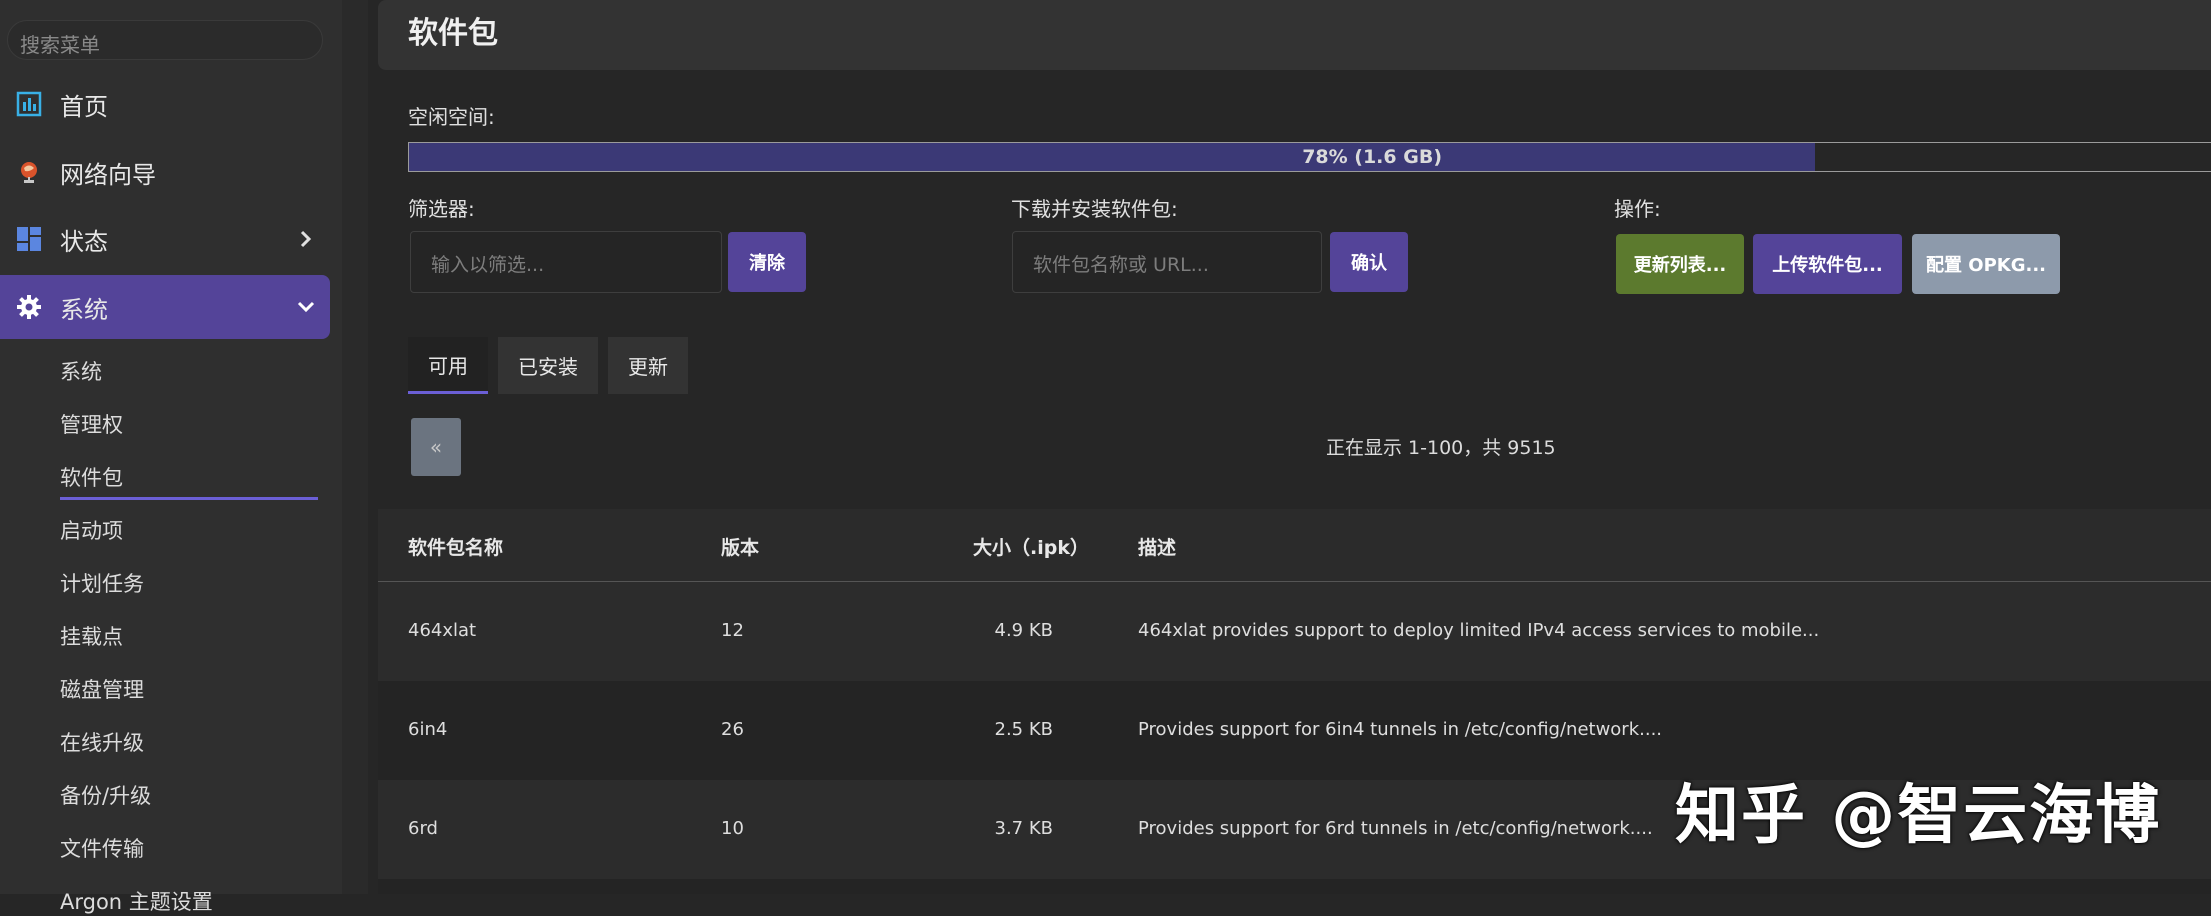  I want to click on free-space-label: 空闲空间:, so click(451, 117).